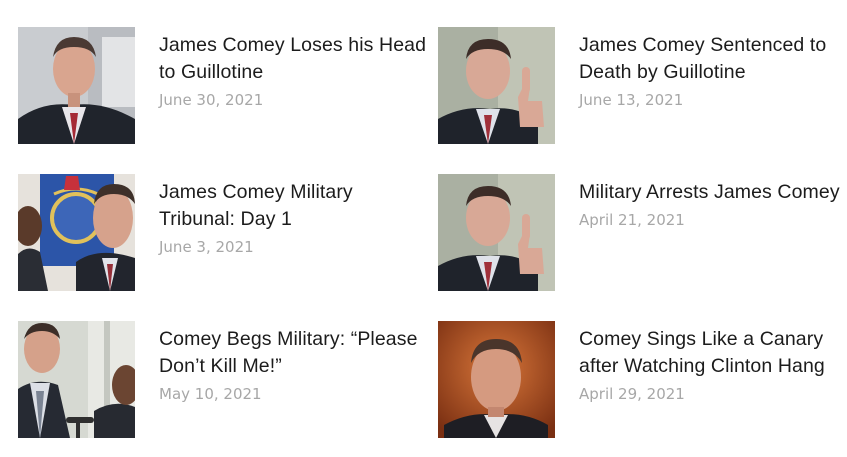 The height and width of the screenshot is (457, 847). I want to click on post-title-link: James Comey Military Tribunal: Day 1, so click(293, 206).